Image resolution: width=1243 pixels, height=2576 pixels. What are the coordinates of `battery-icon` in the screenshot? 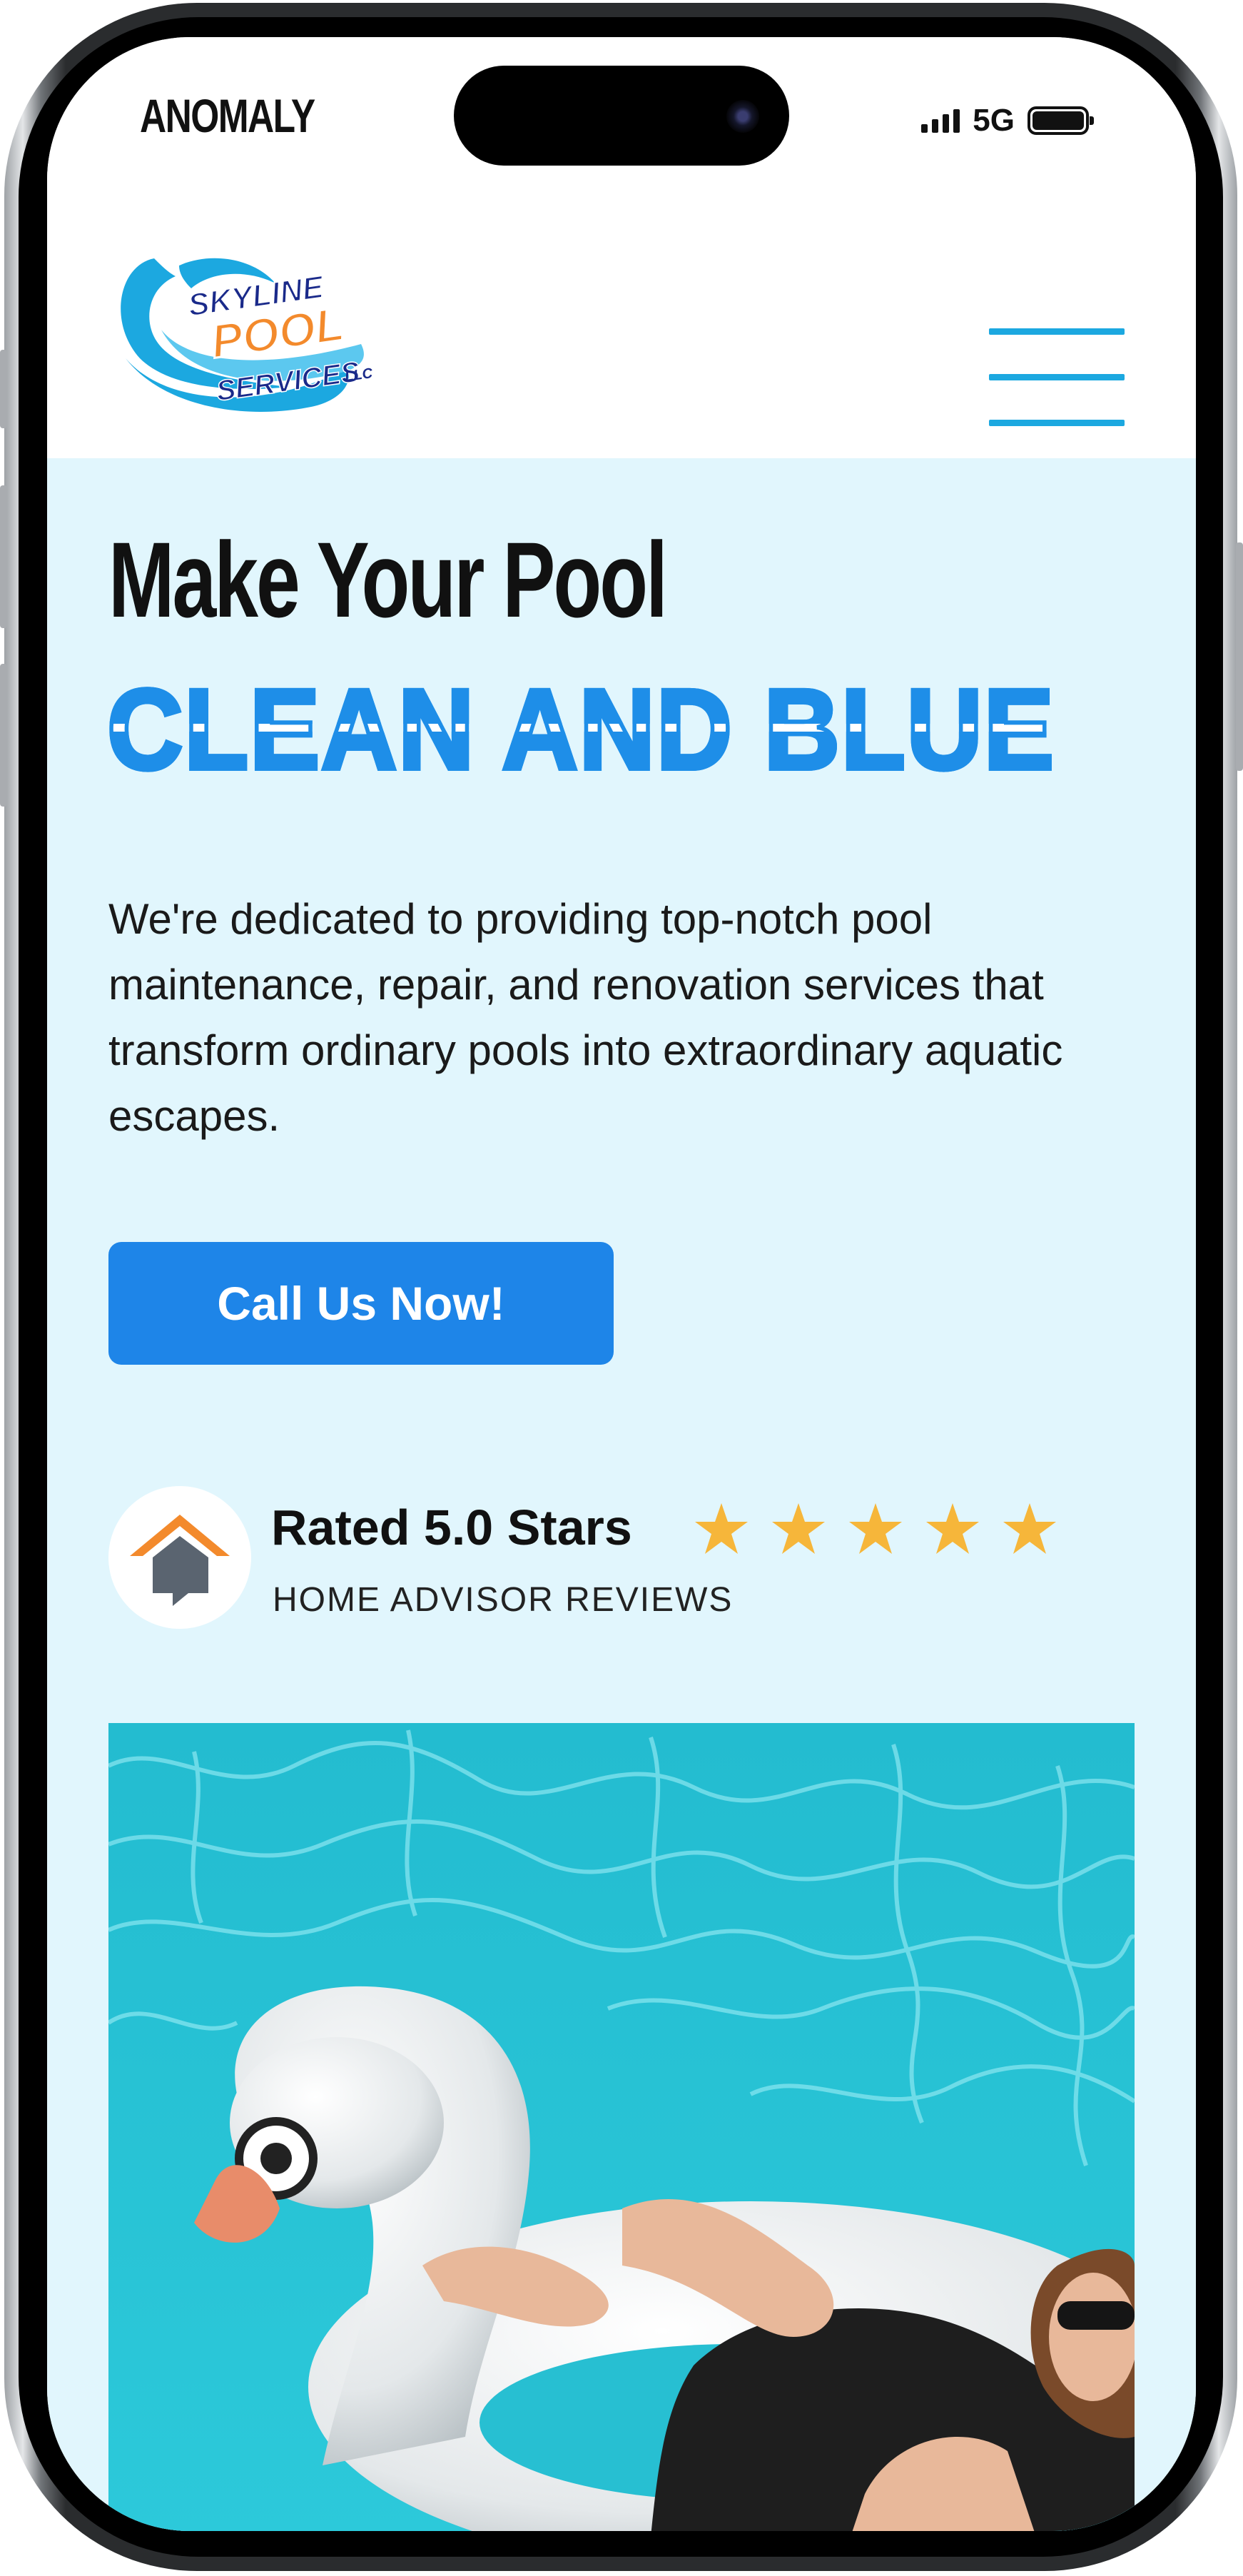 It's located at (1061, 120).